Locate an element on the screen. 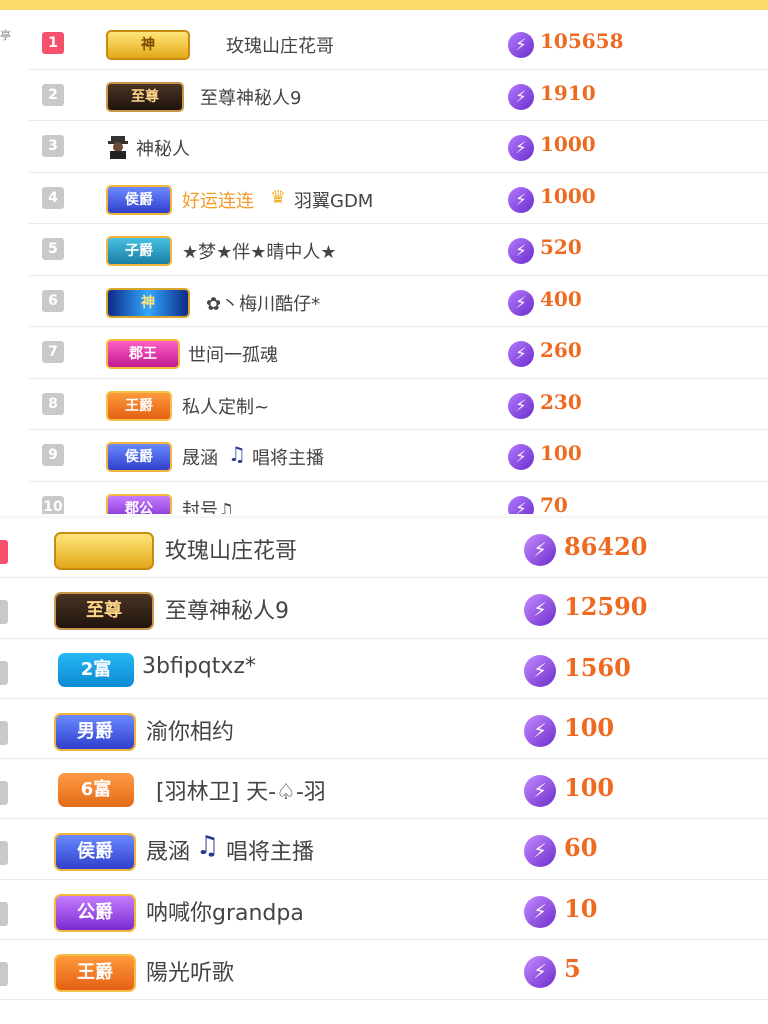 This screenshot has height=1024, width=768. rank-badge: 8 is located at coordinates (53, 403).